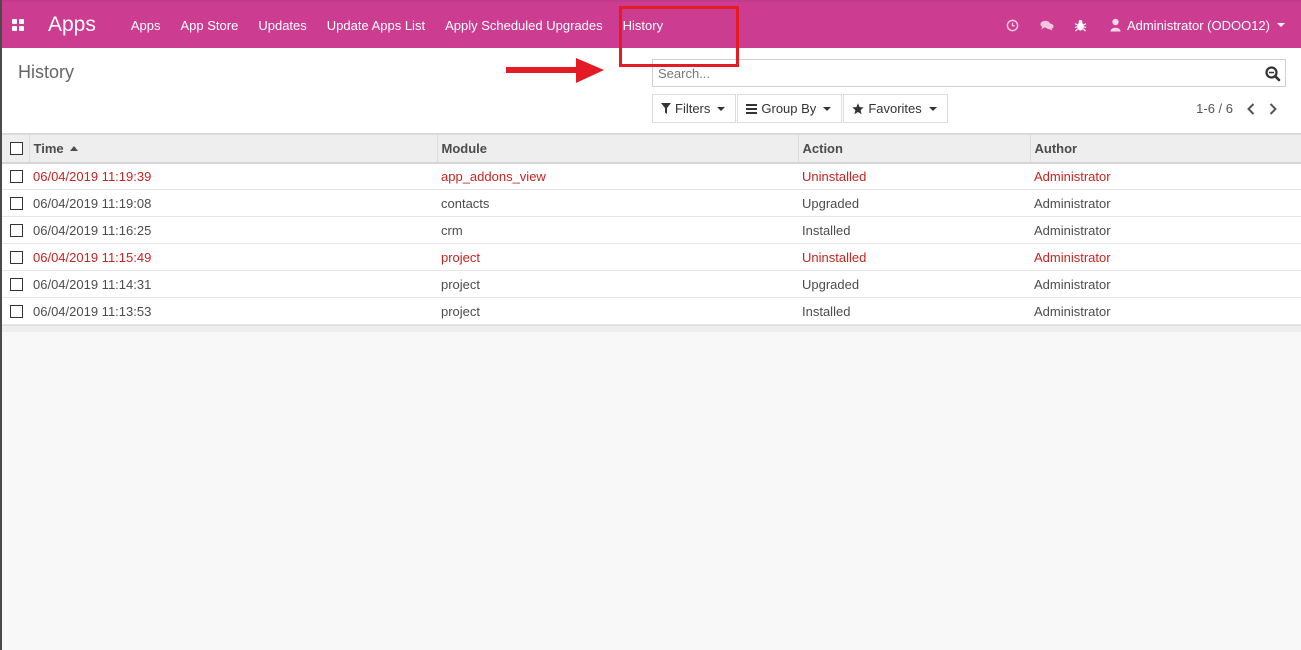  What do you see at coordinates (210, 25) in the screenshot?
I see `menu-item-app-store: App Store` at bounding box center [210, 25].